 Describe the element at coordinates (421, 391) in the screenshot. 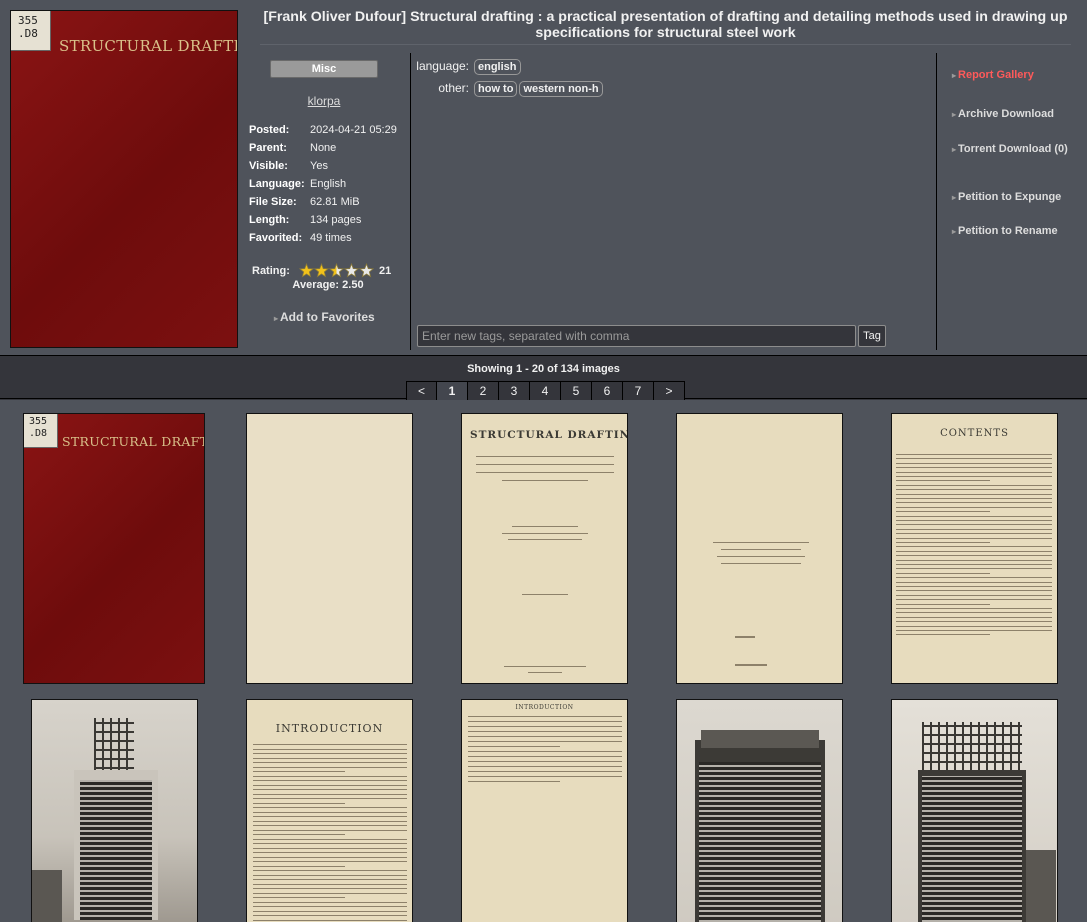

I see `pager-prev-button: <` at that location.